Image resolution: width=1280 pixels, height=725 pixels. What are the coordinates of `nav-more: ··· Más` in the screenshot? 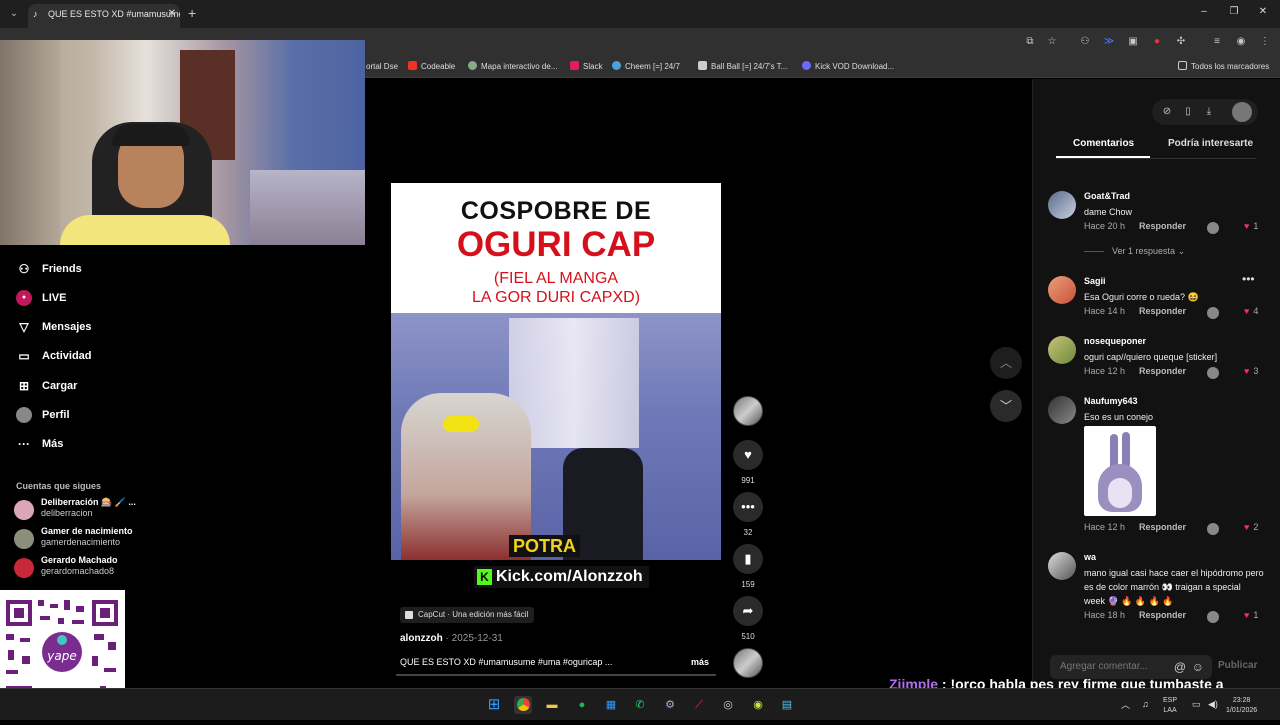 It's located at (39, 444).